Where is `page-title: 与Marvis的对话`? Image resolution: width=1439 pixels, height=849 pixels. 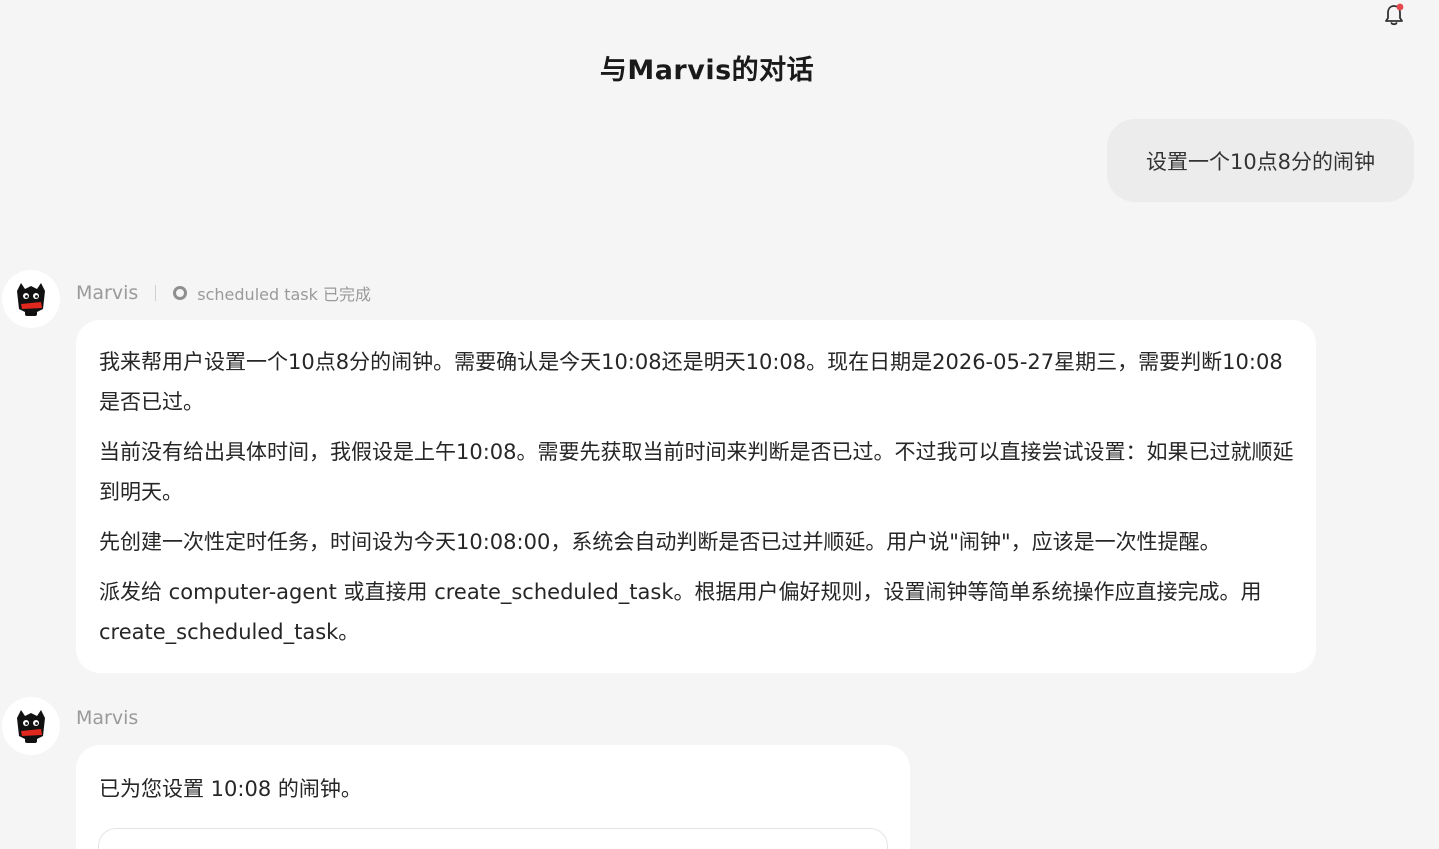
page-title: 与Marvis的对话 is located at coordinates (707, 70).